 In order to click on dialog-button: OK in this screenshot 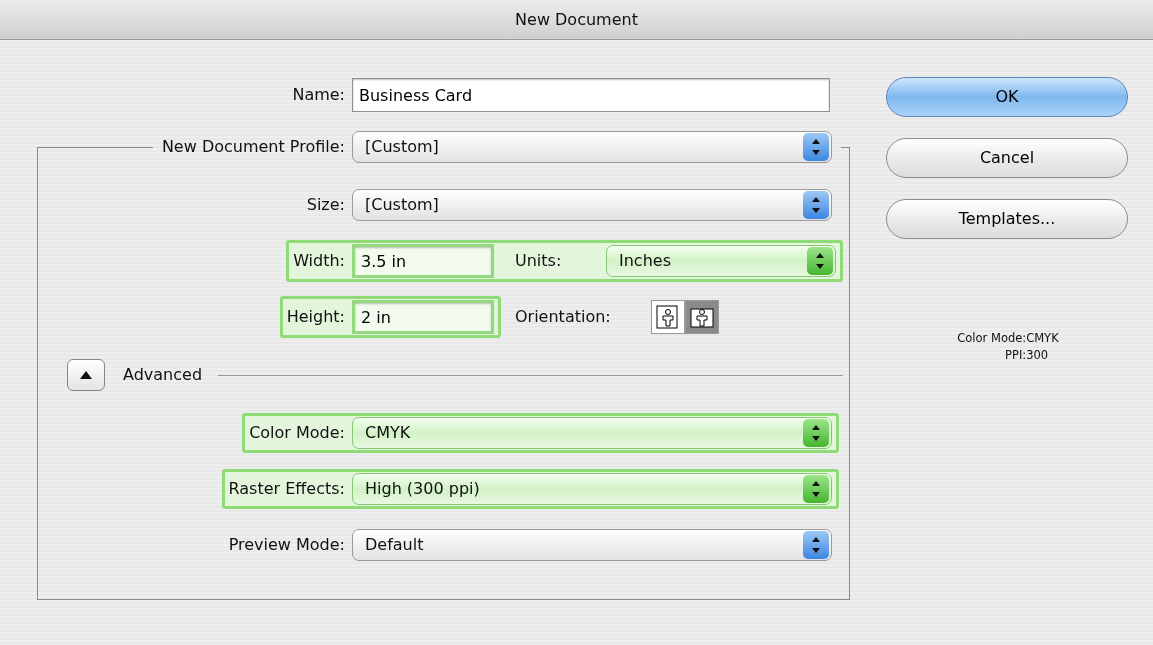, I will do `click(1007, 97)`.